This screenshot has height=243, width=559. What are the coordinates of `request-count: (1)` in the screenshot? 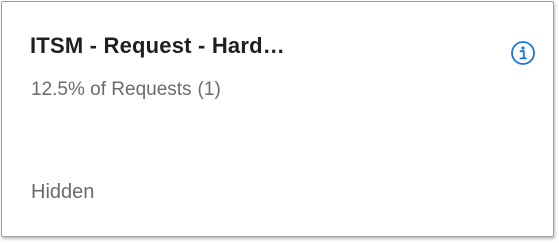 It's located at (209, 89).